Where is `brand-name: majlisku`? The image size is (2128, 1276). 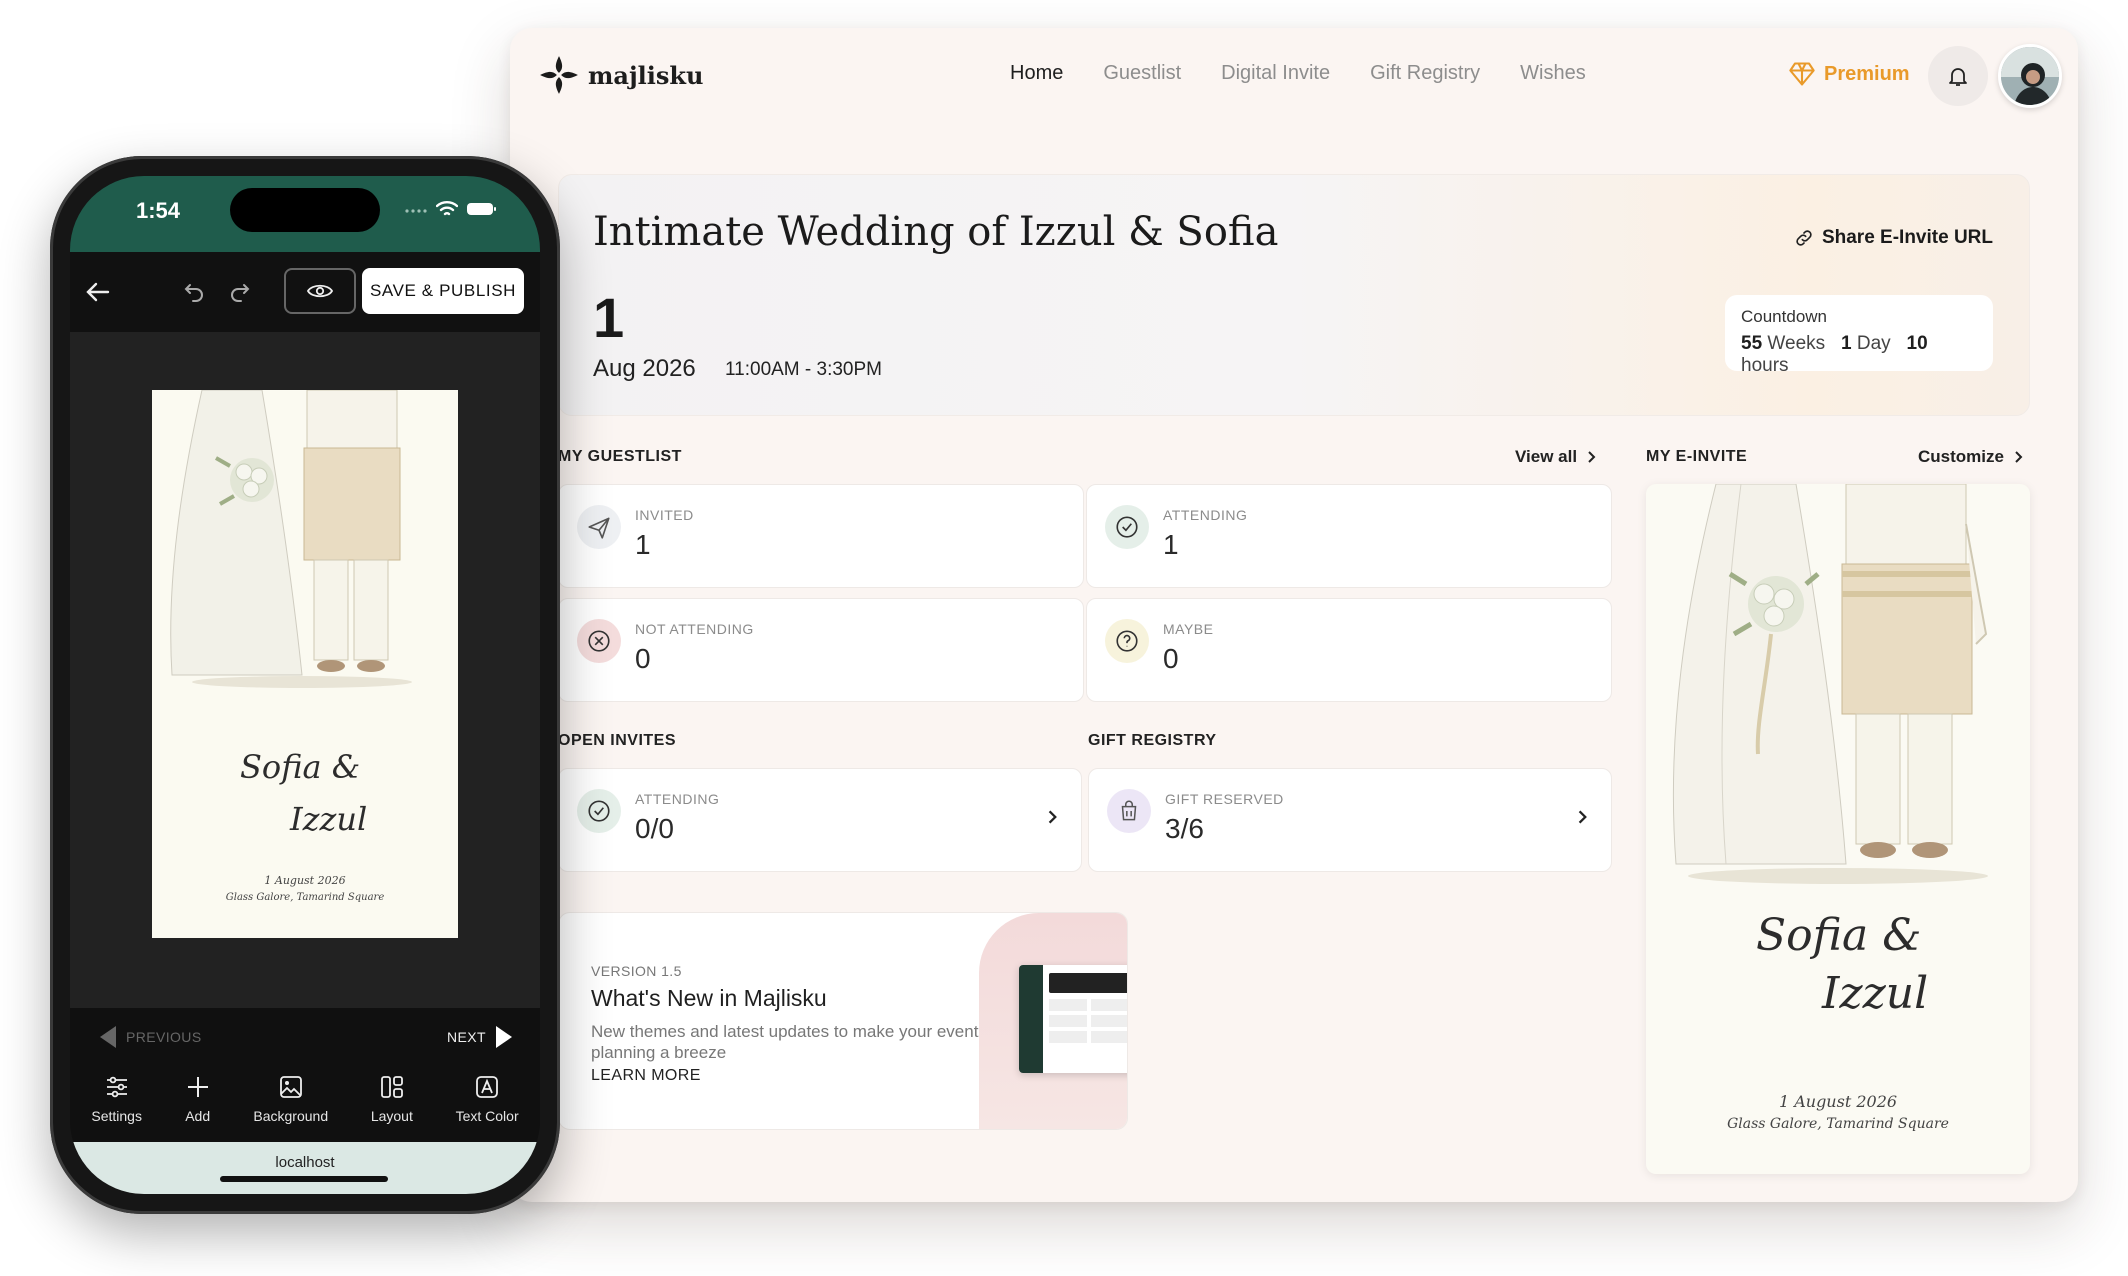 brand-name: majlisku is located at coordinates (646, 75).